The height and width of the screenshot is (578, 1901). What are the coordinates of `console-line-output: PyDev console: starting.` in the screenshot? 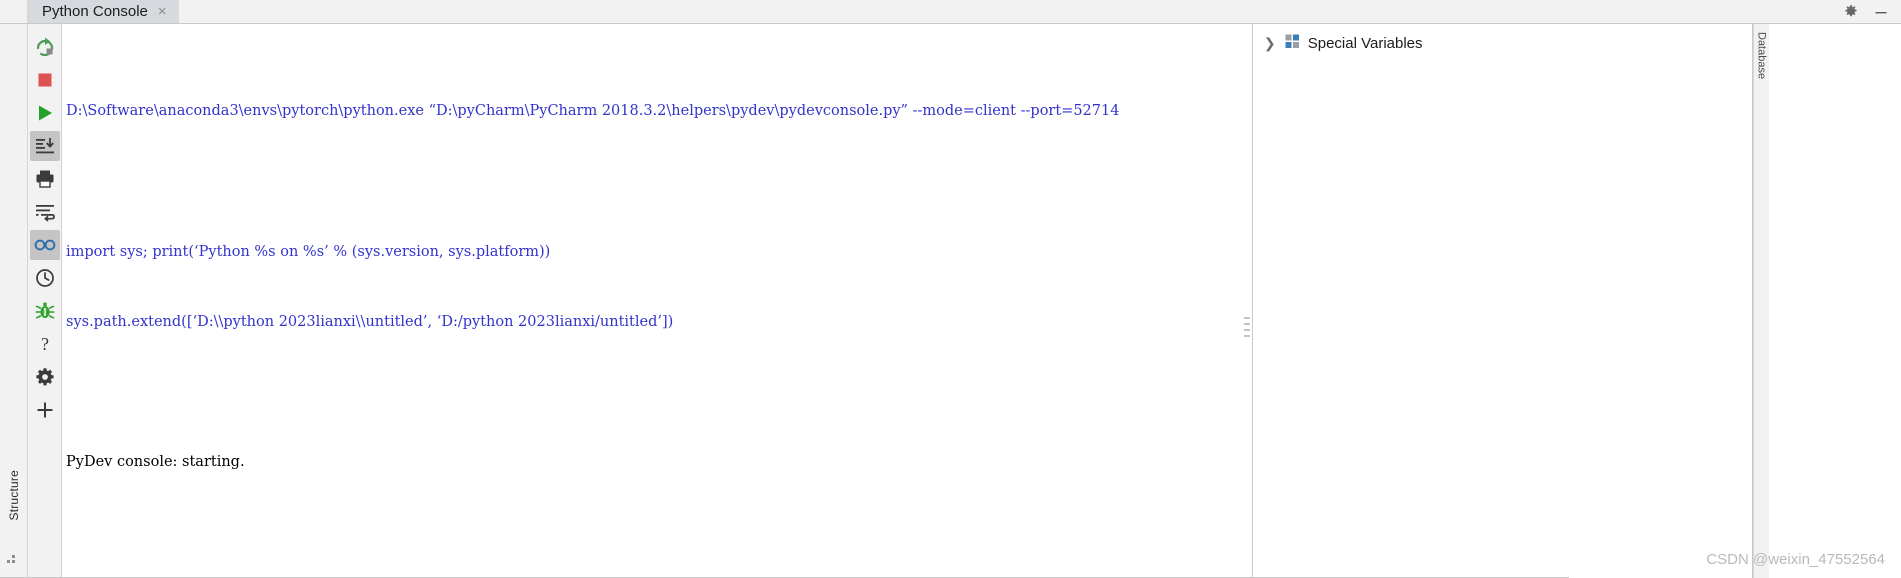 It's located at (155, 462).